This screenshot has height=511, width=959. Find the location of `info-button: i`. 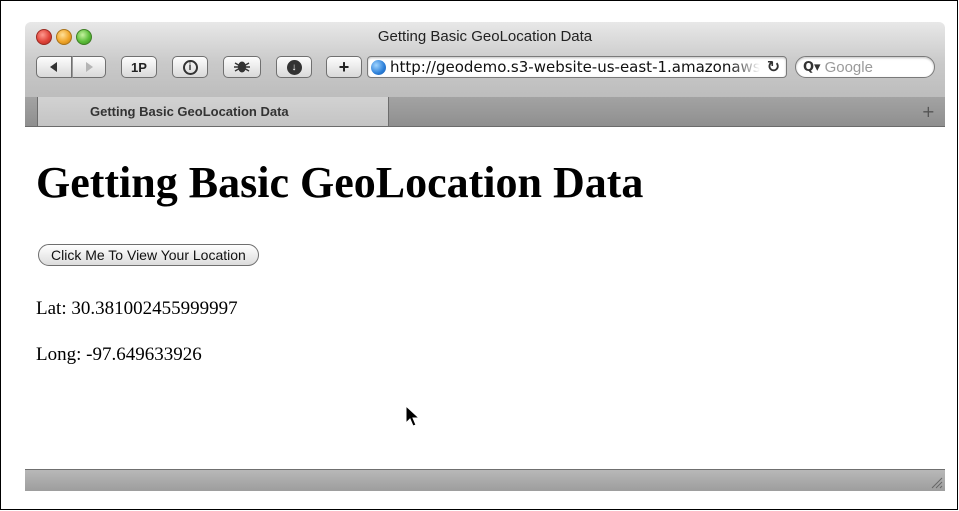

info-button: i is located at coordinates (190, 67).